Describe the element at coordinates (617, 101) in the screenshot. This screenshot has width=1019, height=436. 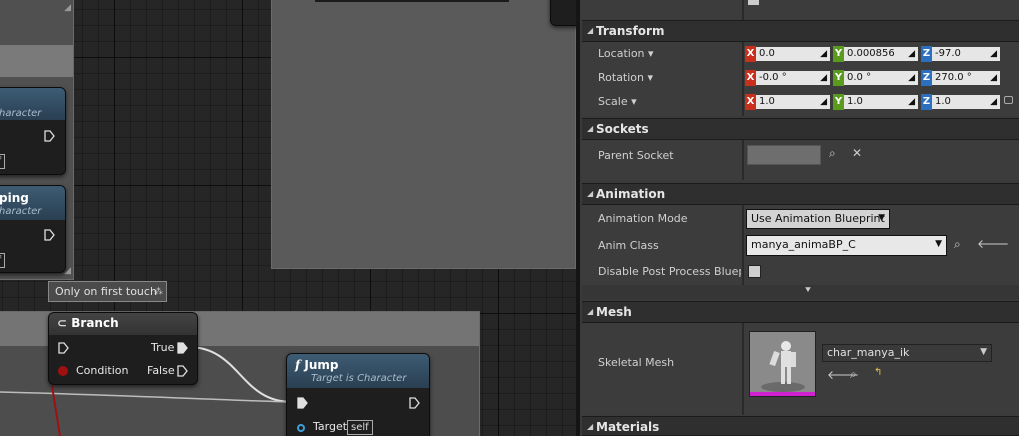
I see `scale-label: Scale ▾` at that location.